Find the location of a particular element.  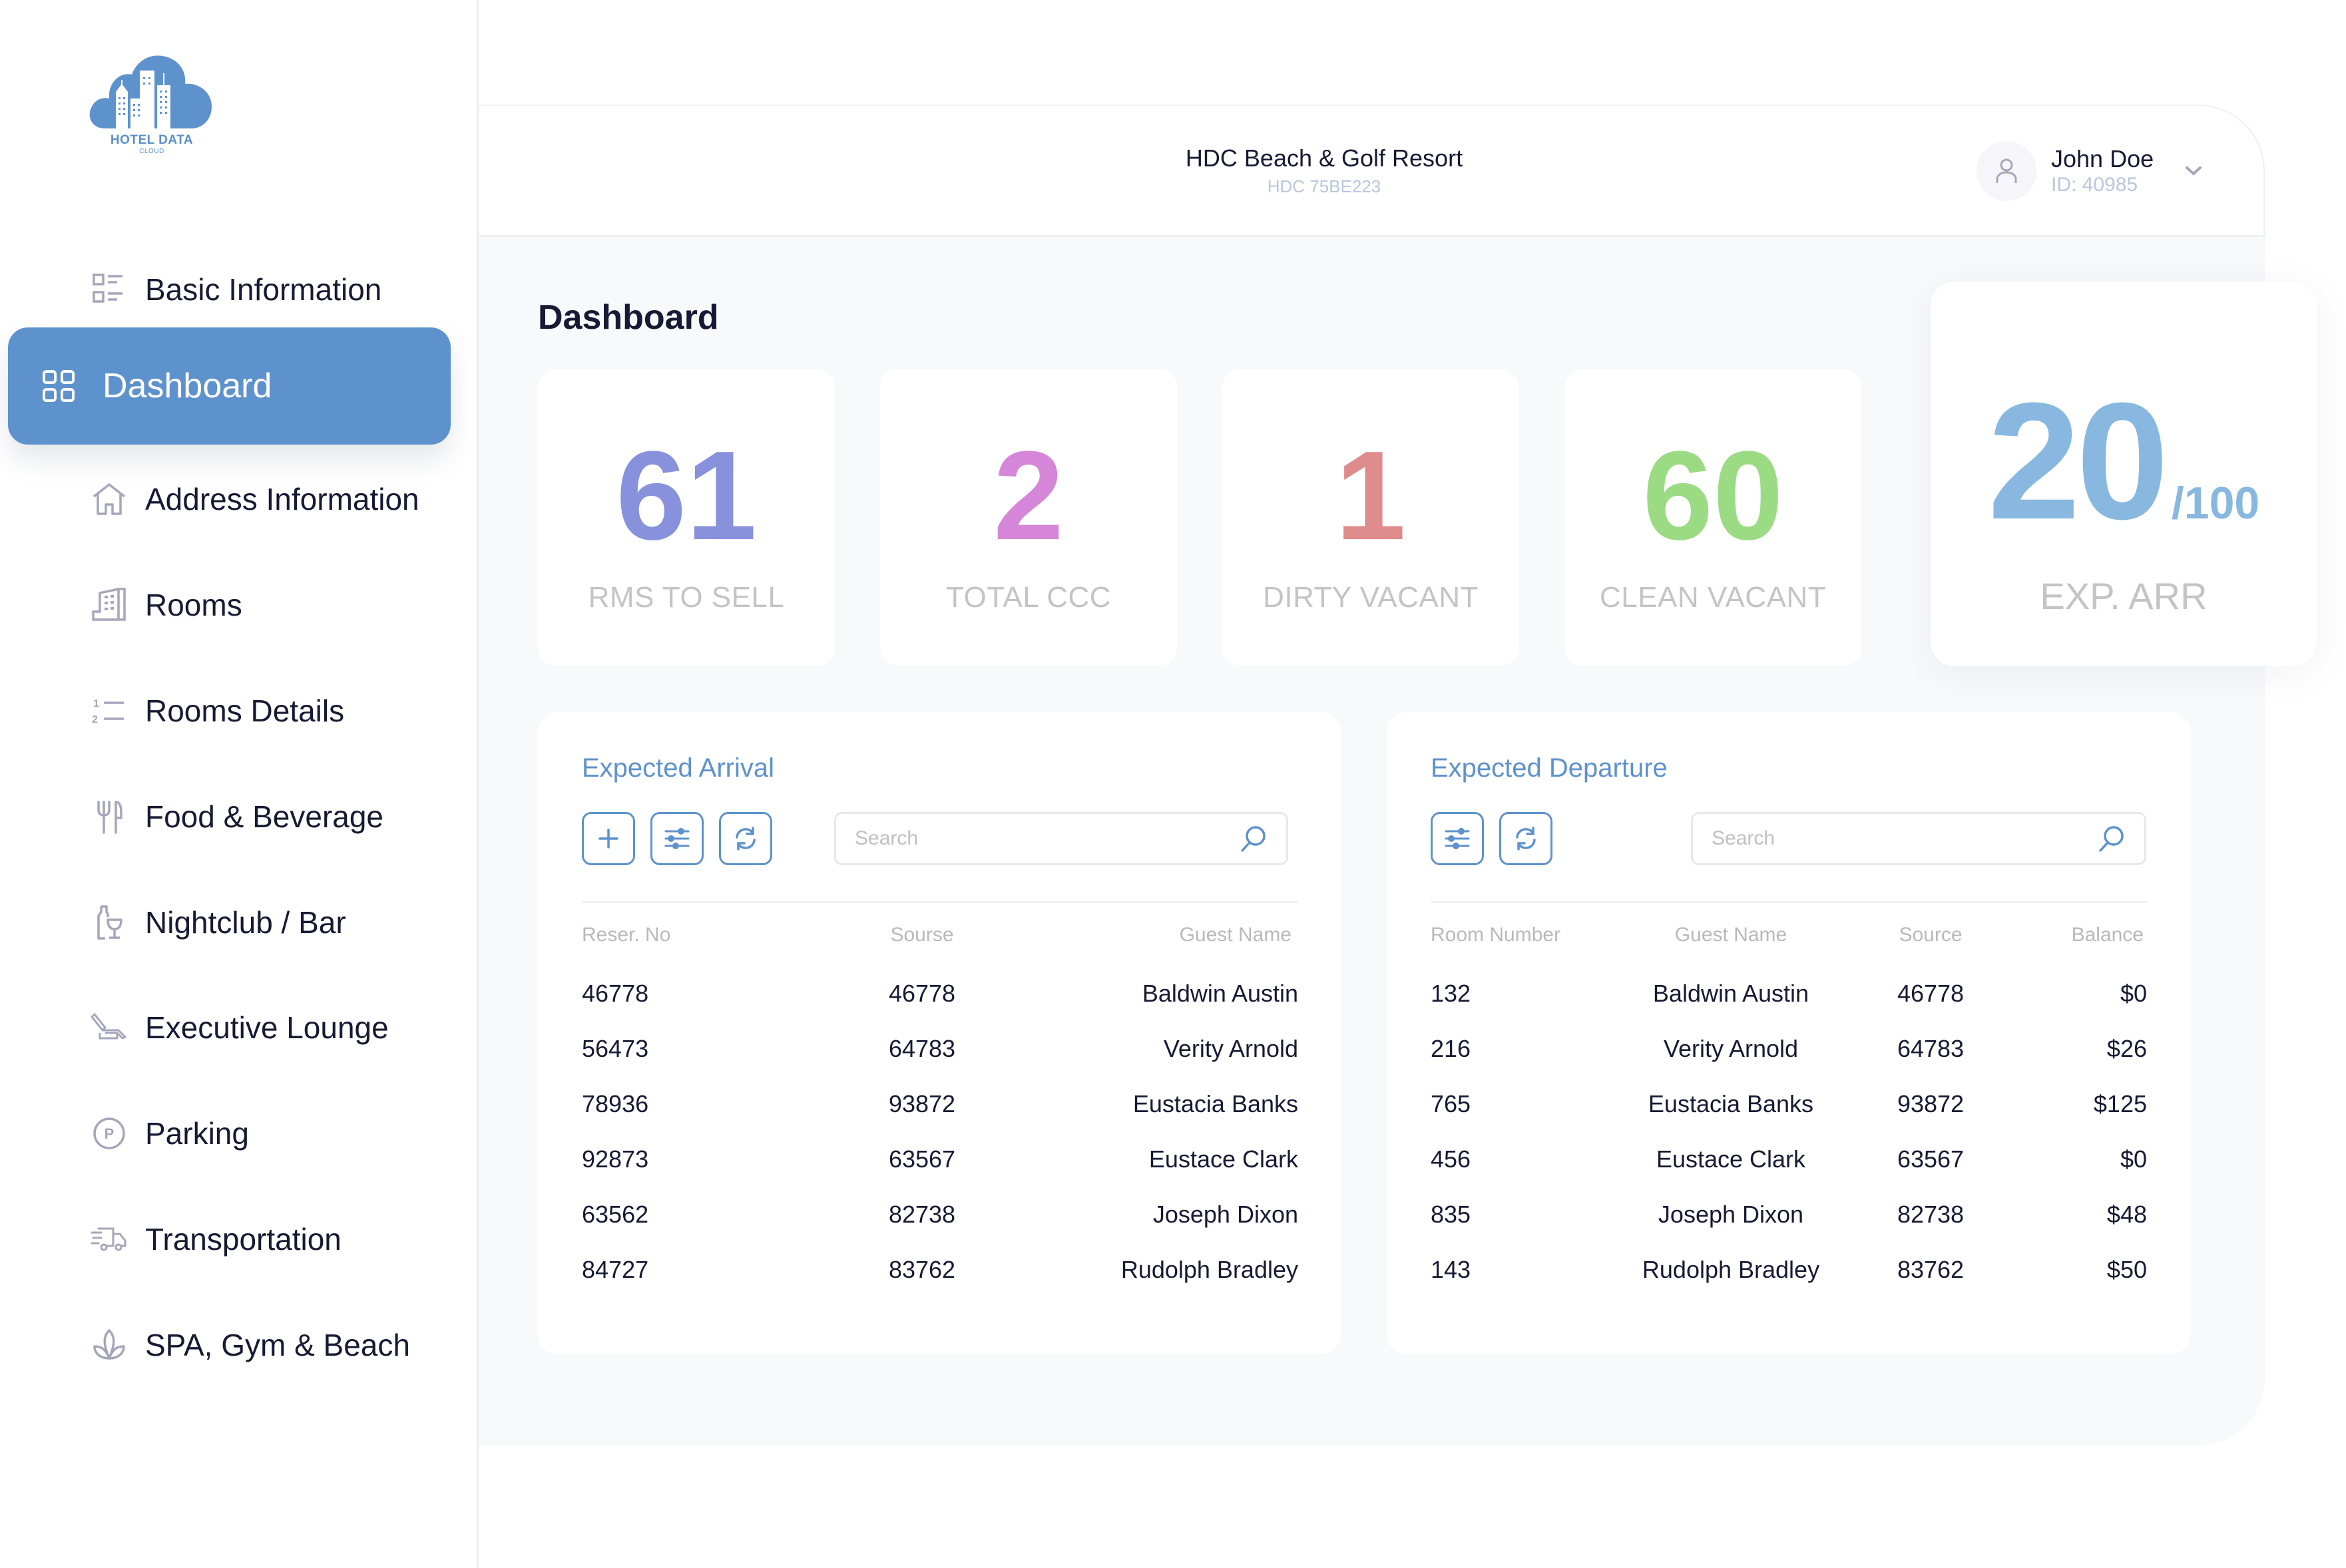

sidebar-item-executive-lounge: Executive Lounge is located at coordinates (230, 1028).